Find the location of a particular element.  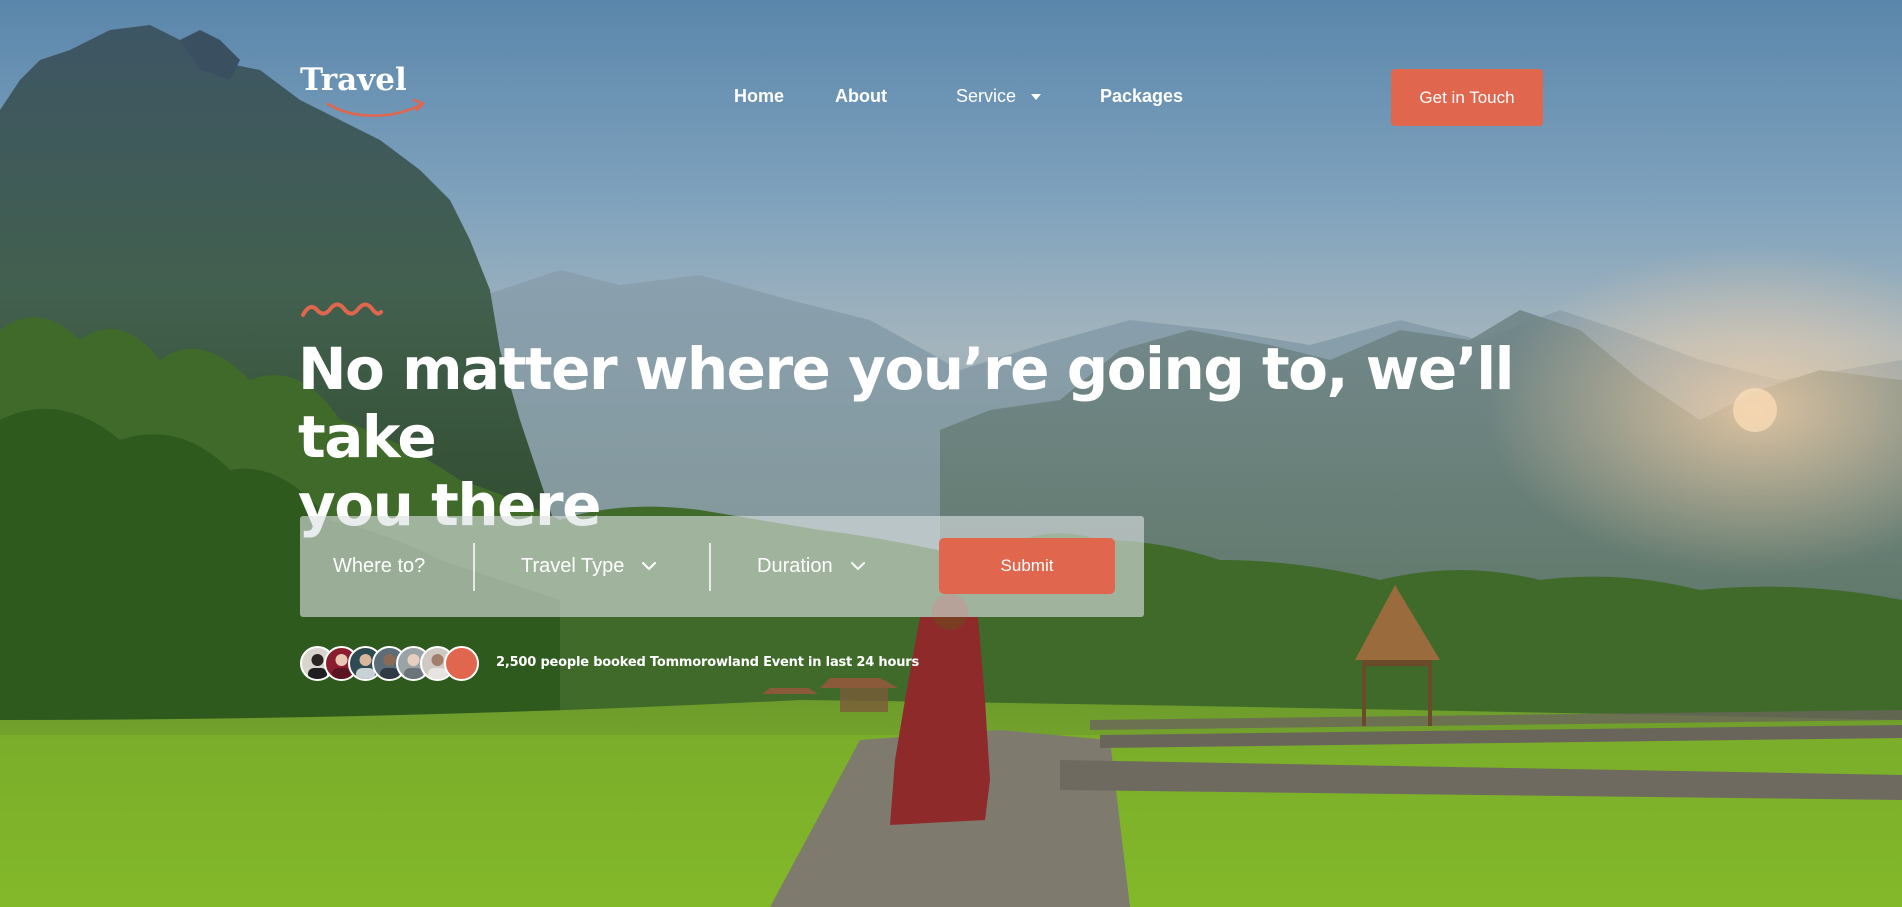

avatar-more is located at coordinates (461, 663).